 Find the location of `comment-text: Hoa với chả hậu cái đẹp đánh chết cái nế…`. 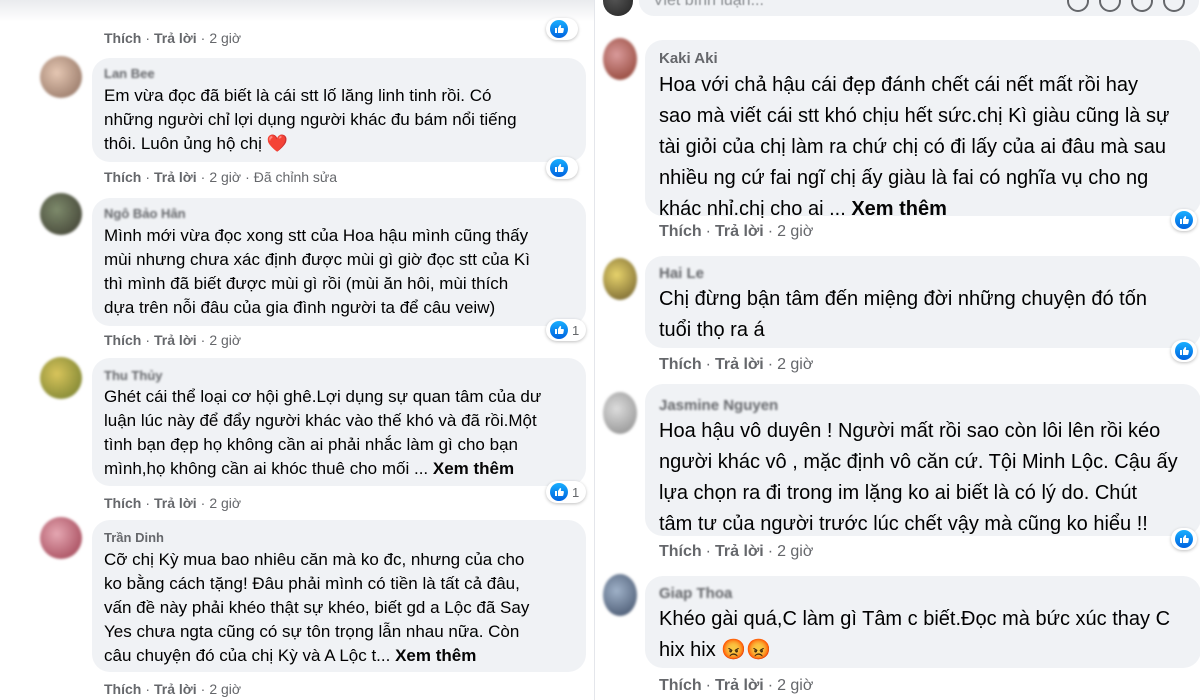

comment-text: Hoa với chả hậu cái đẹp đánh chết cái nế… is located at coordinates (914, 147).